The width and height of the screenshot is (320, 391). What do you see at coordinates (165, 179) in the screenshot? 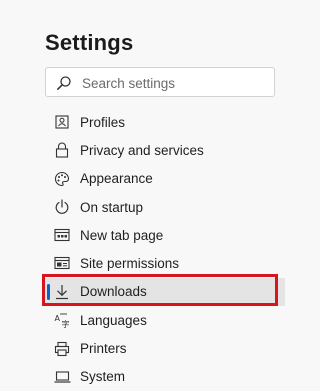
I see `sidebar-item-appearance: Appearance` at bounding box center [165, 179].